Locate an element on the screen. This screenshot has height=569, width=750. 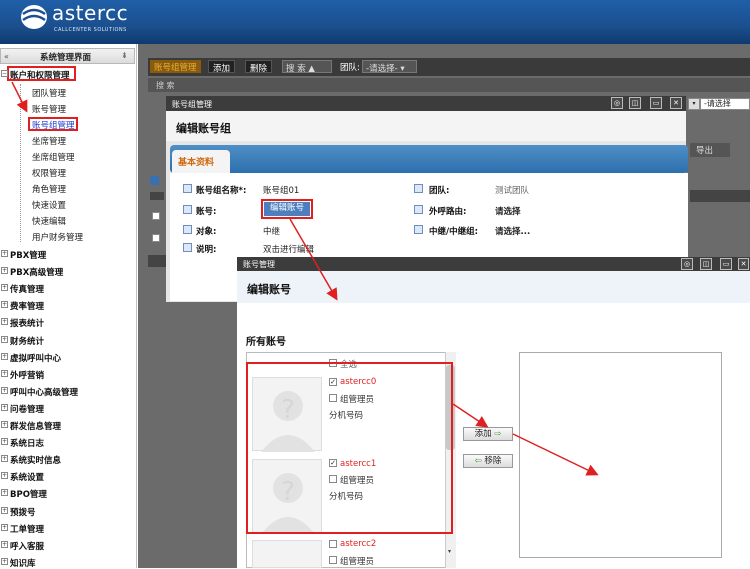
tree-group: + 工单管理 is located at coordinates (22, 529).